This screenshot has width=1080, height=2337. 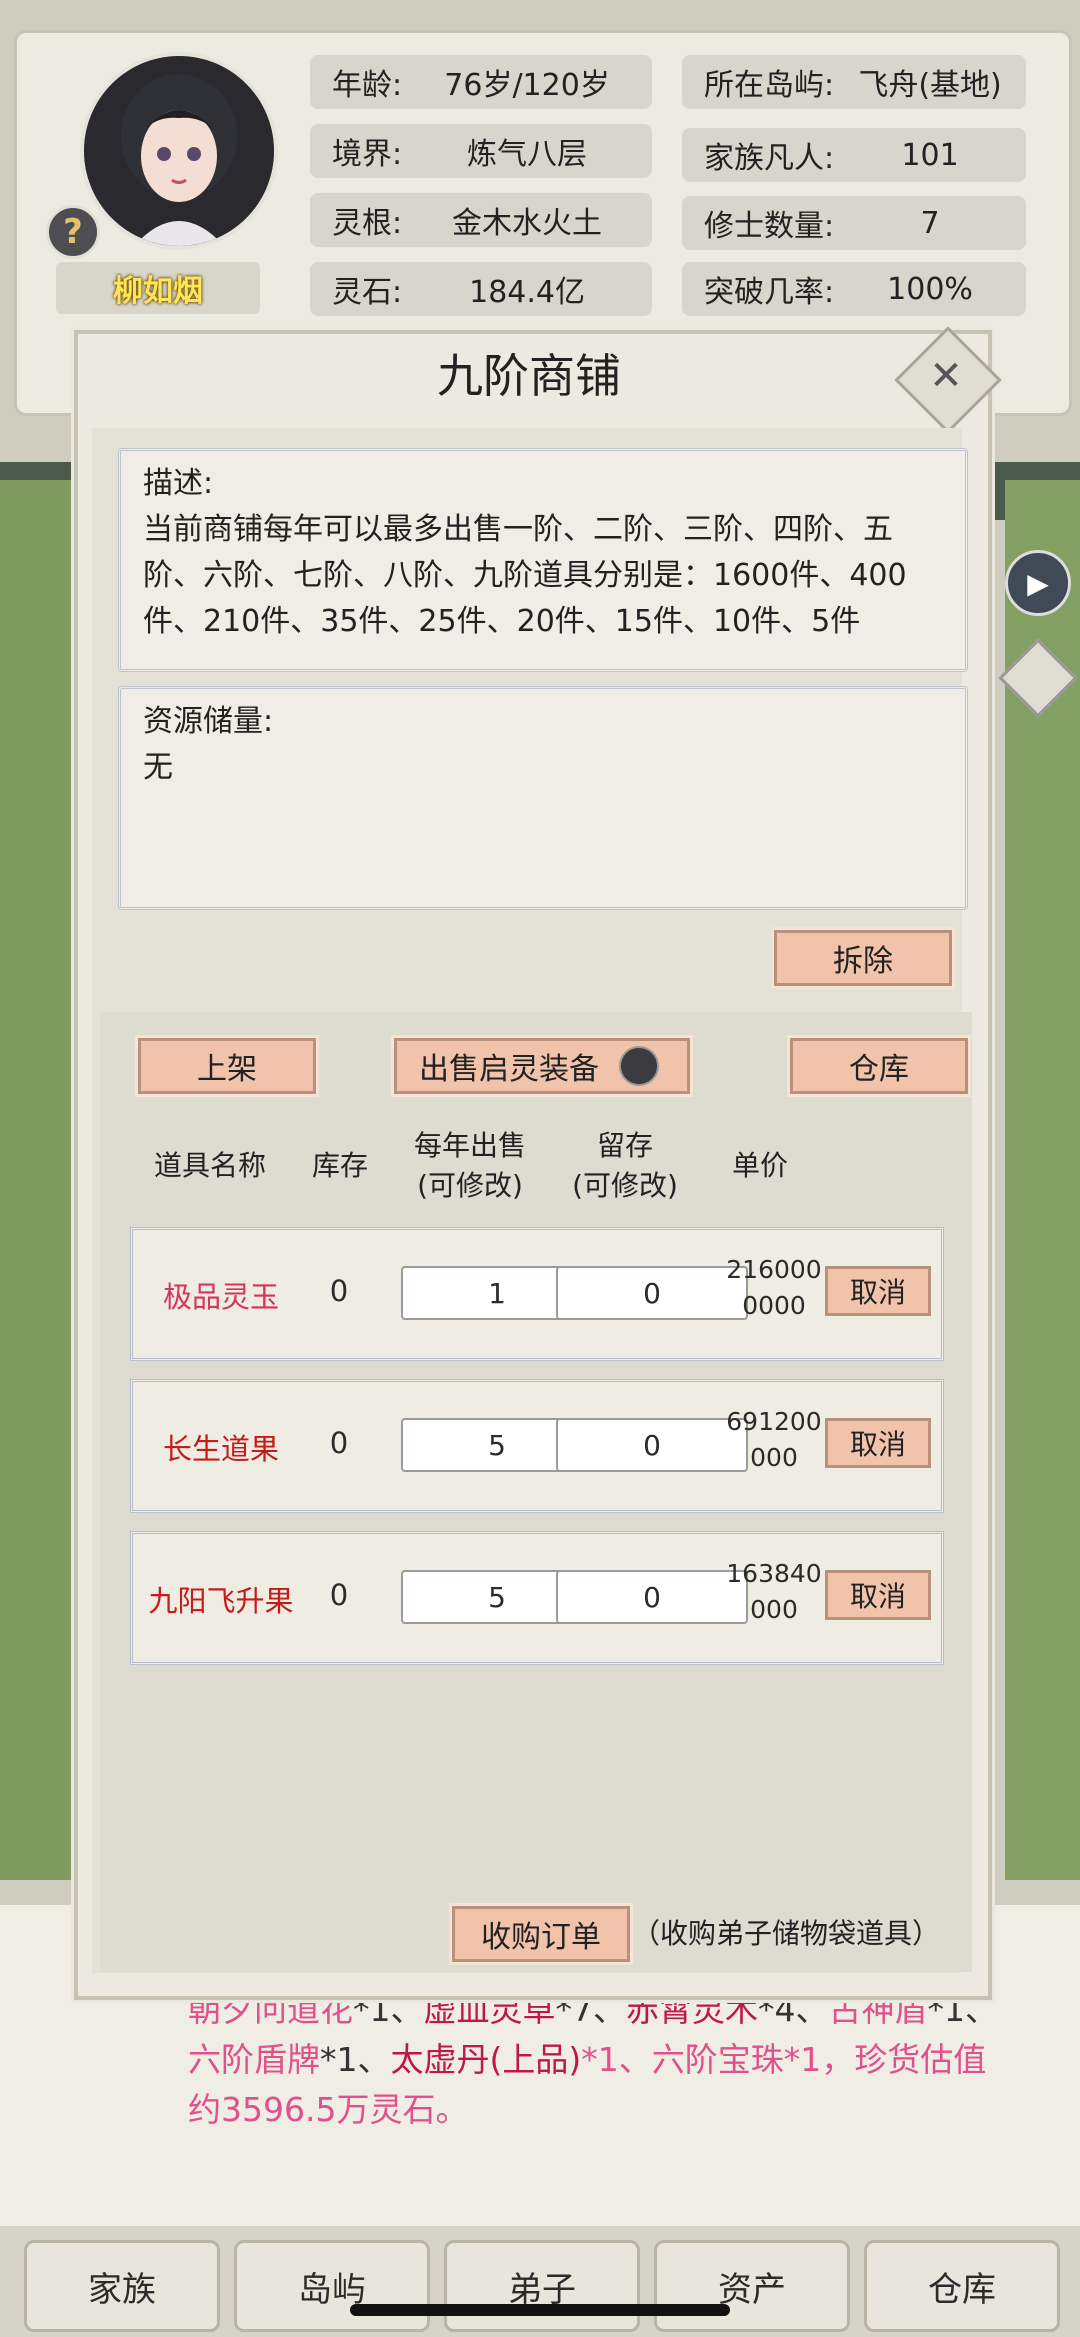 What do you see at coordinates (208, 721) in the screenshot?
I see `resources-label: 资源储量:` at bounding box center [208, 721].